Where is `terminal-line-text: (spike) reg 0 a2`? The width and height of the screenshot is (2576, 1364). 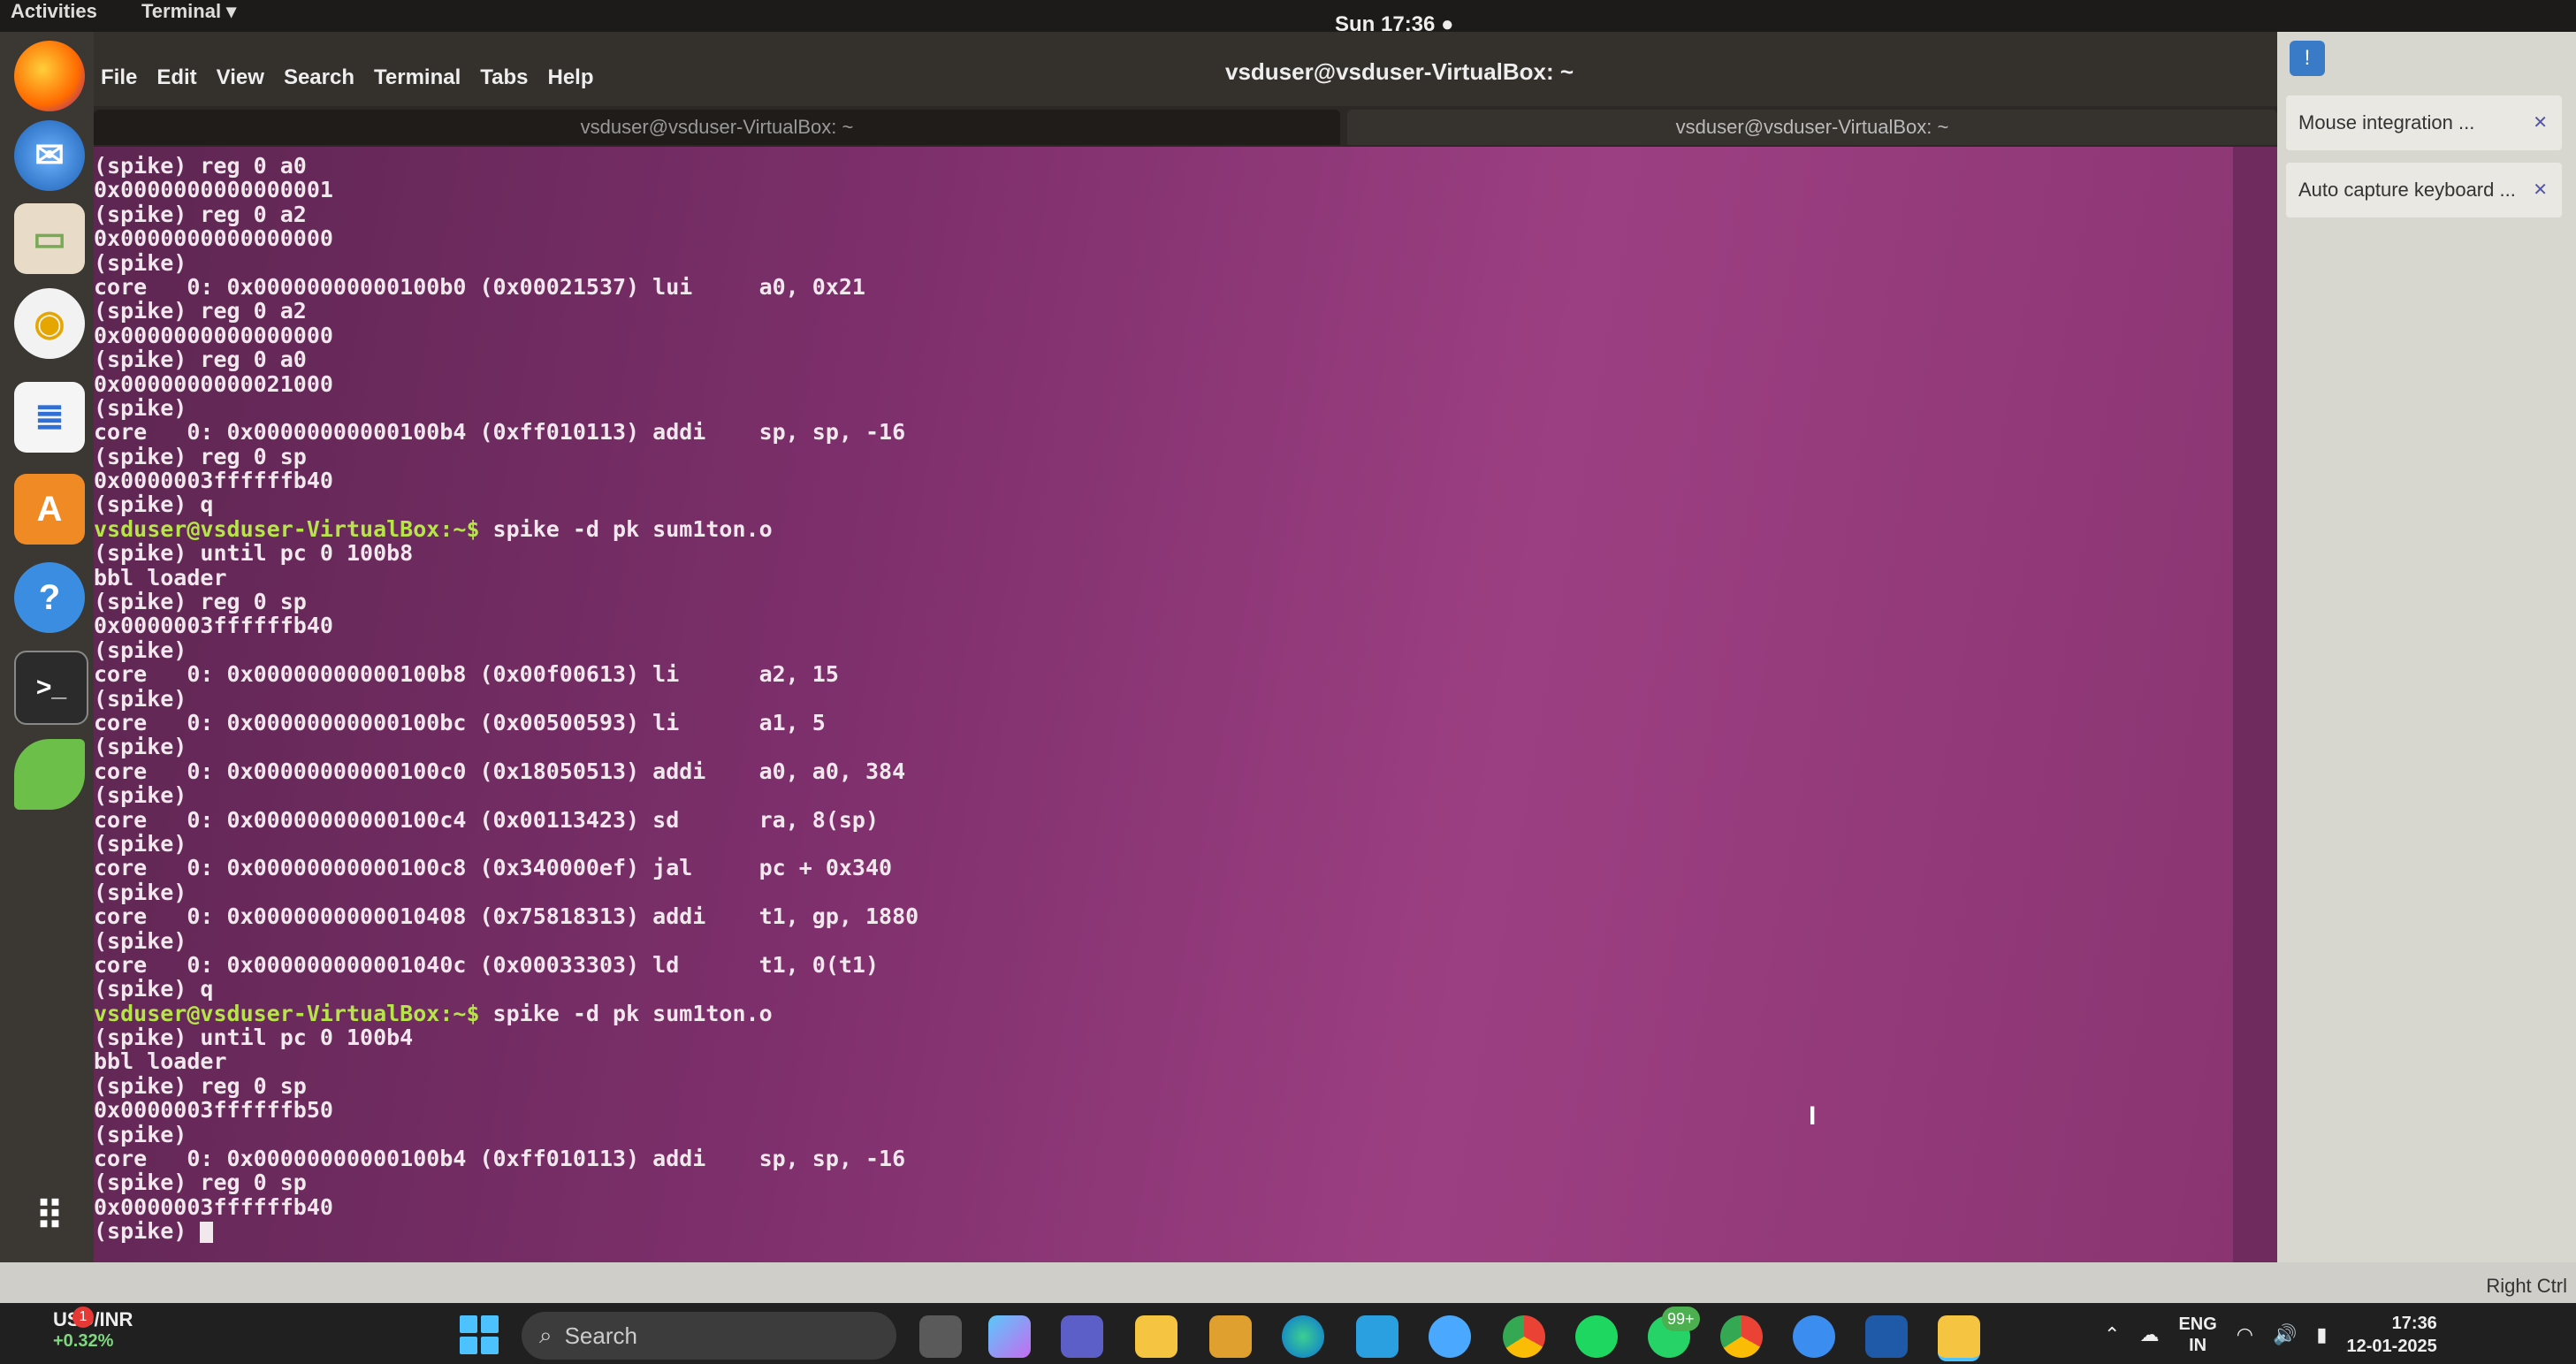
terminal-line-text: (spike) reg 0 a2 is located at coordinates (200, 214).